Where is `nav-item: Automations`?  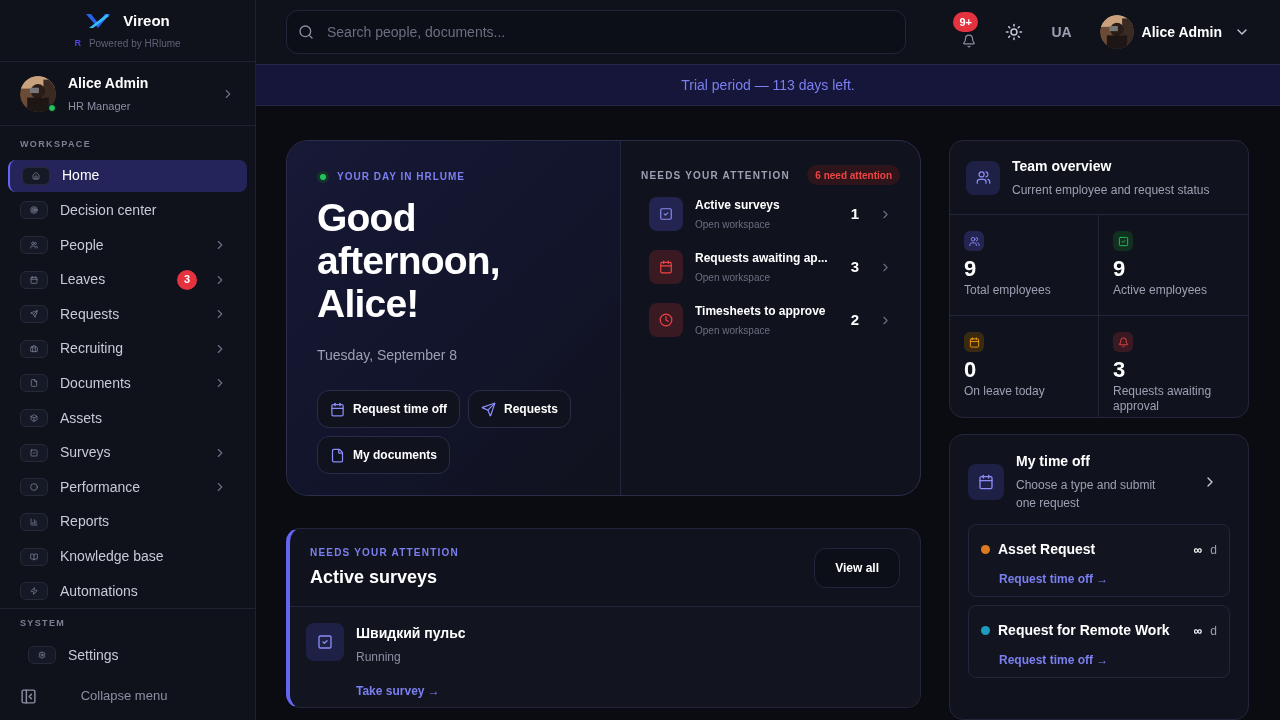 nav-item: Automations is located at coordinates (127, 591).